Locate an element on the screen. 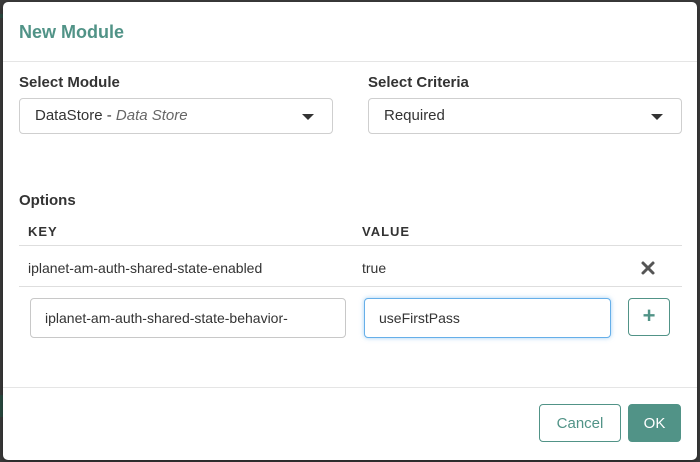 The height and width of the screenshot is (462, 700). new-option-value-input is located at coordinates (487, 318).